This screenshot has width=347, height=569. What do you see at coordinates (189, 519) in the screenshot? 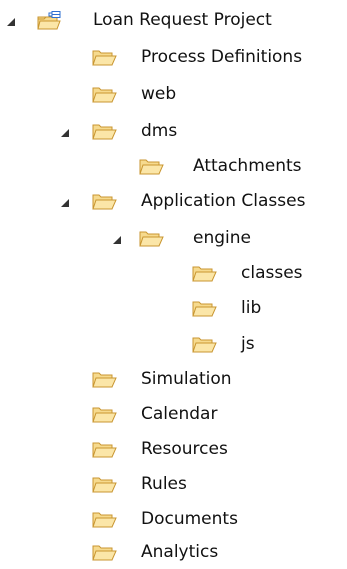
I see `tree-item-label: Documents` at bounding box center [189, 519].